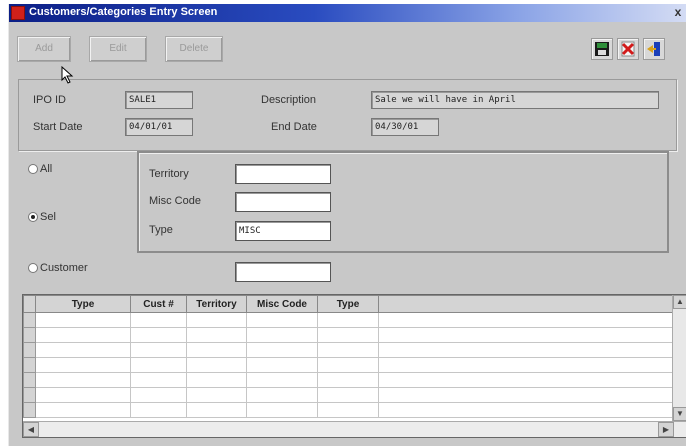 The height and width of the screenshot is (446, 686). What do you see at coordinates (347, 13) in the screenshot?
I see `title-bar: Customers/Categories Entry Screen x` at bounding box center [347, 13].